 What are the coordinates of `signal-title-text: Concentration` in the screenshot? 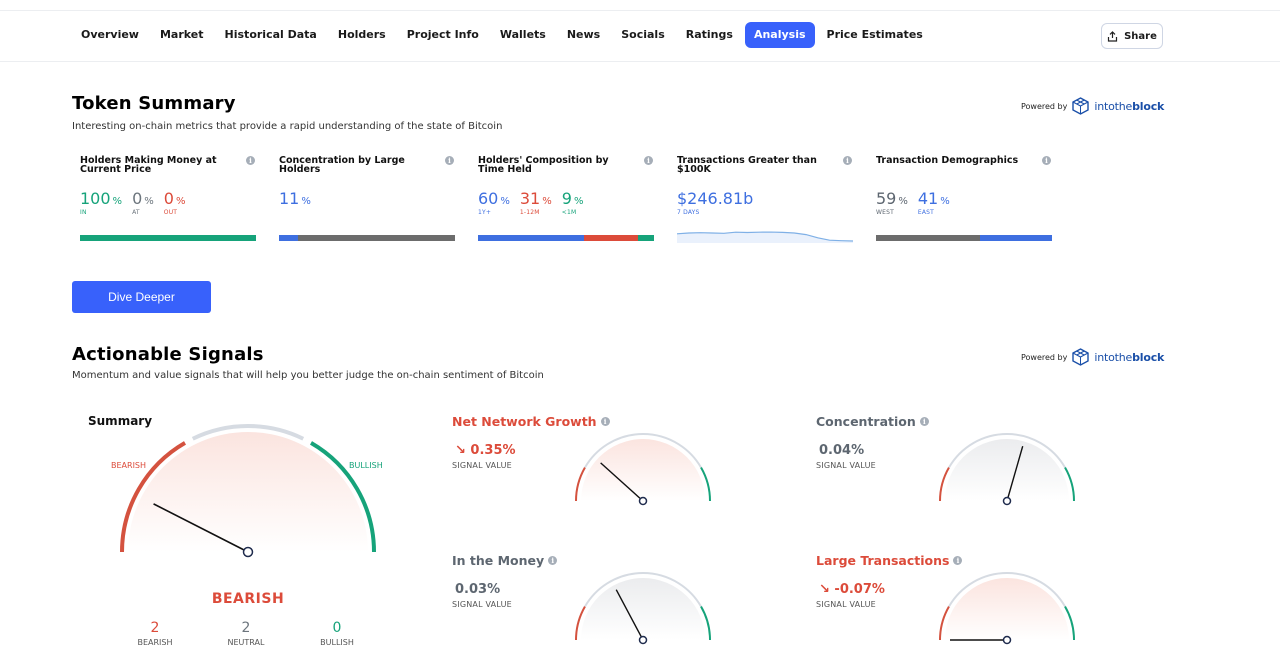 It's located at (866, 421).